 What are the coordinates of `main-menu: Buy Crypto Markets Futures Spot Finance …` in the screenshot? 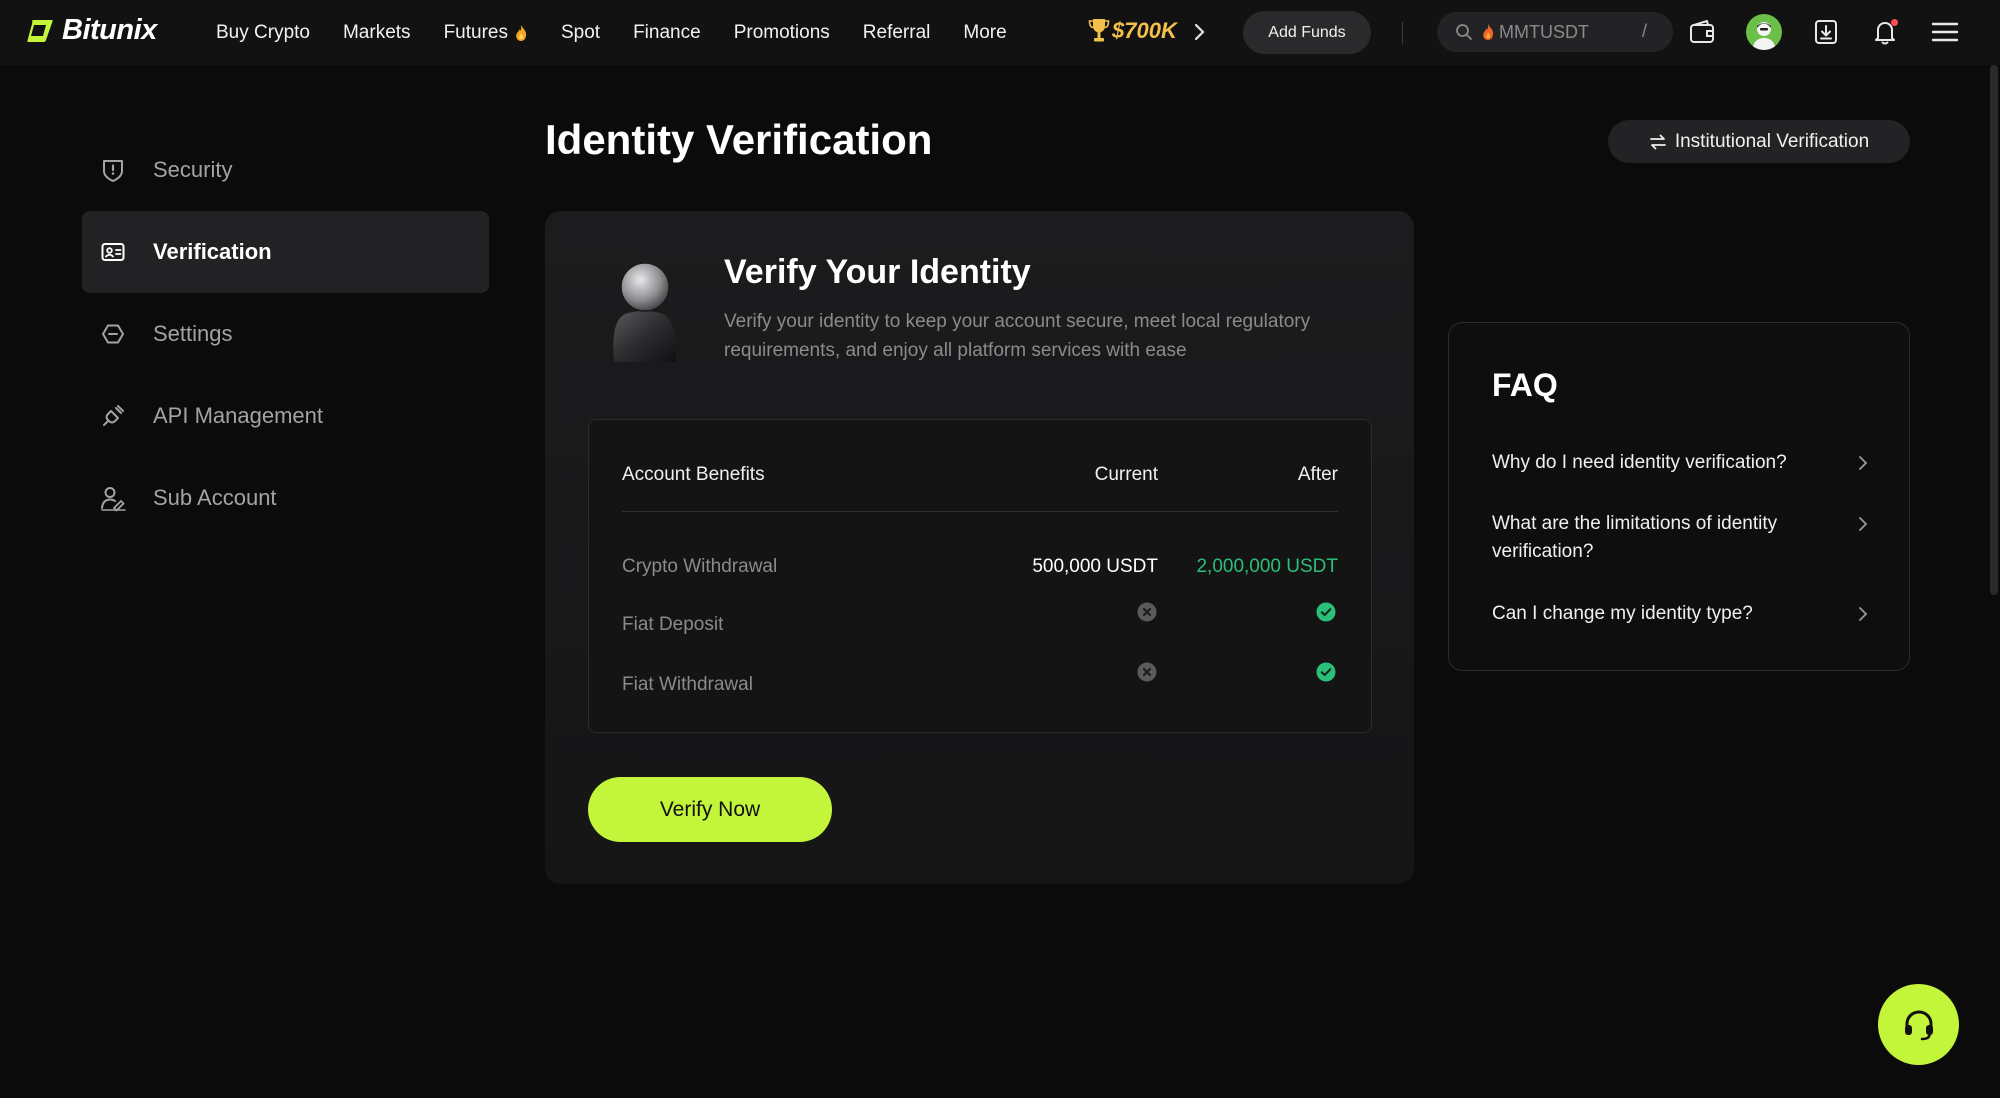 It's located at (628, 32).